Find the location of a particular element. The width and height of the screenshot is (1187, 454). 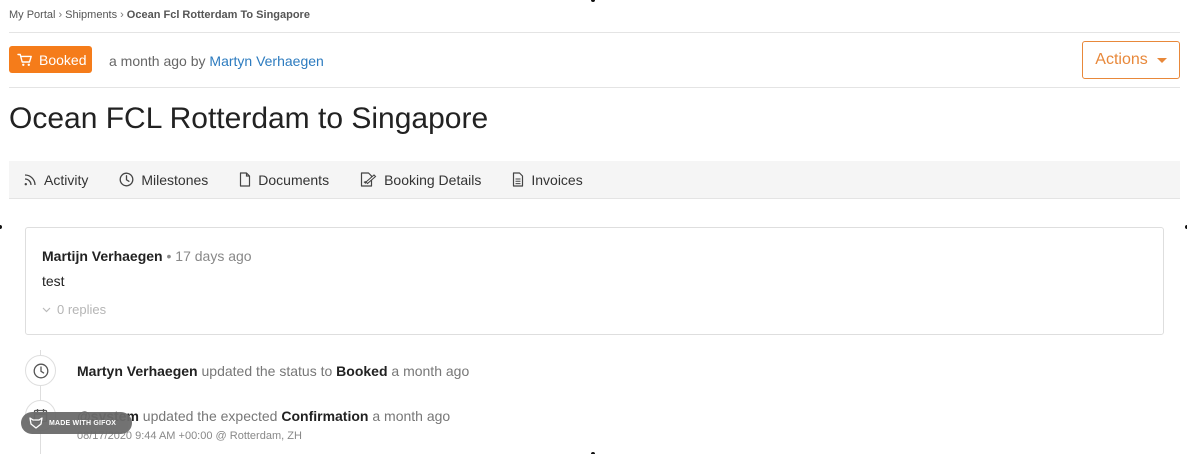

timeline-target: Booked is located at coordinates (362, 371).